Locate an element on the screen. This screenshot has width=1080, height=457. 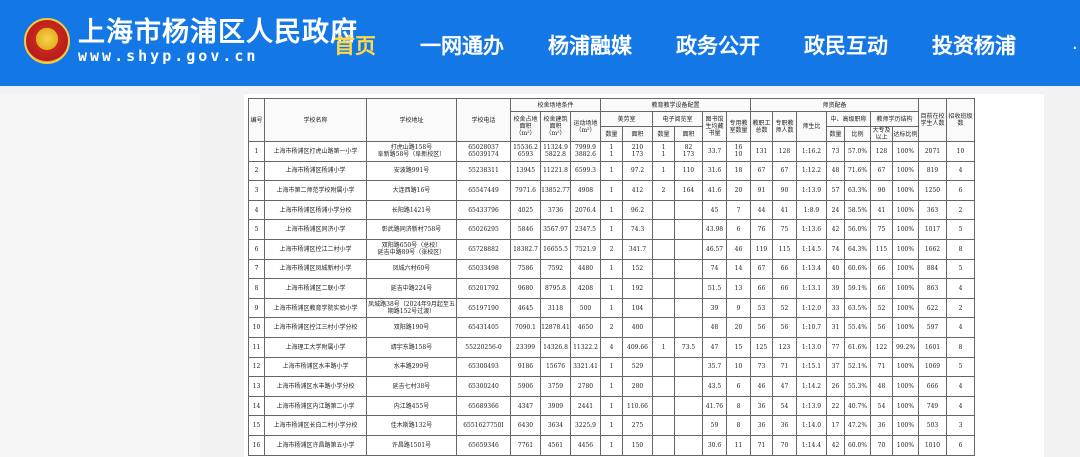
table-cell: 30.6 is located at coordinates (714, 445).